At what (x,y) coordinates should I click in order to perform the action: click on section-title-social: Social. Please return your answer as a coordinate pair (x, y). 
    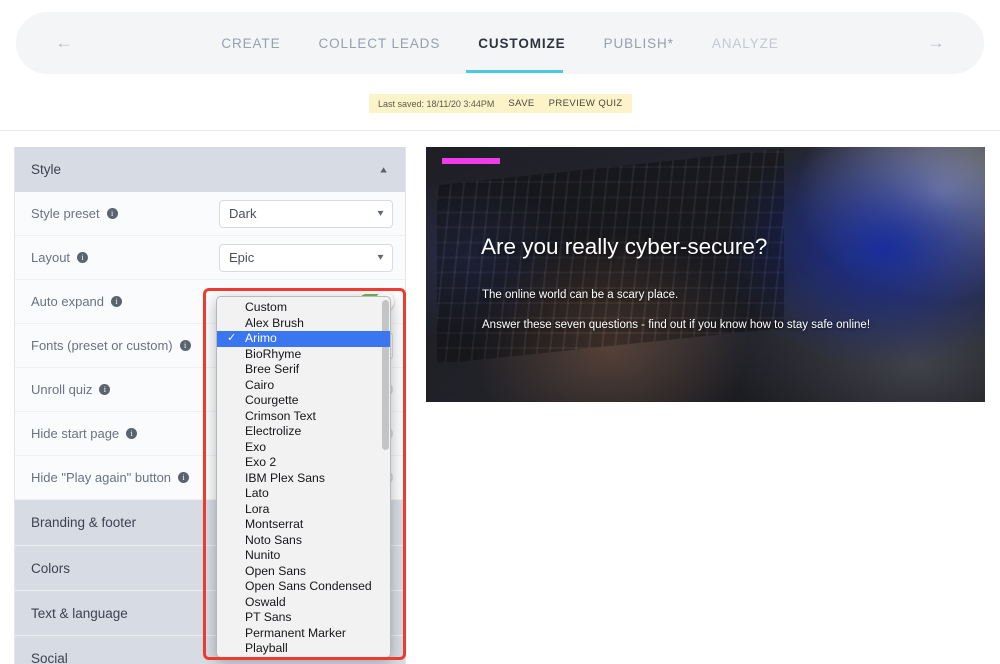
    Looking at the image, I should click on (49, 657).